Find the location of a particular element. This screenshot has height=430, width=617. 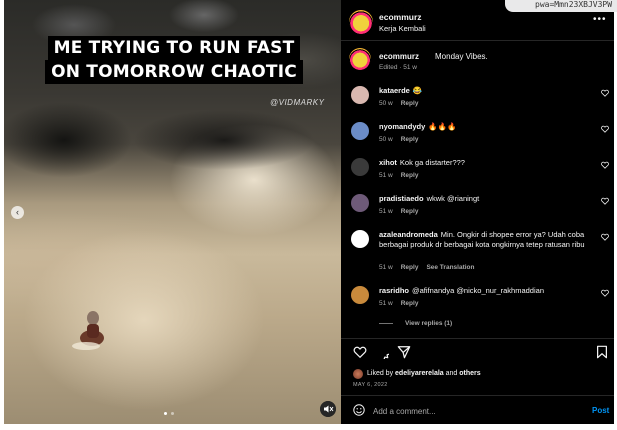

post-location: Kerja Kembali is located at coordinates (402, 28).